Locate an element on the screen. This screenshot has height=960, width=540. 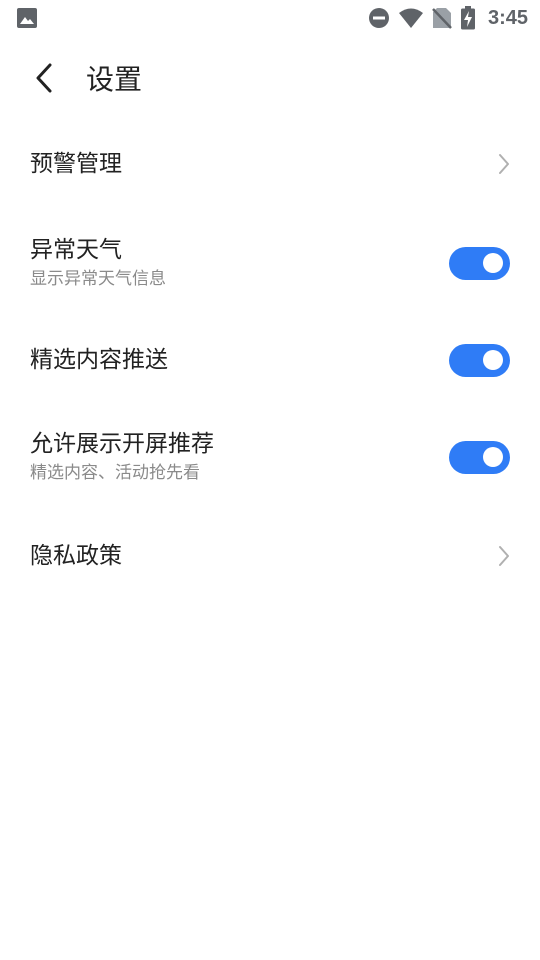
setting-subtitle: 精选内容、活动抢先看 is located at coordinates (115, 473).